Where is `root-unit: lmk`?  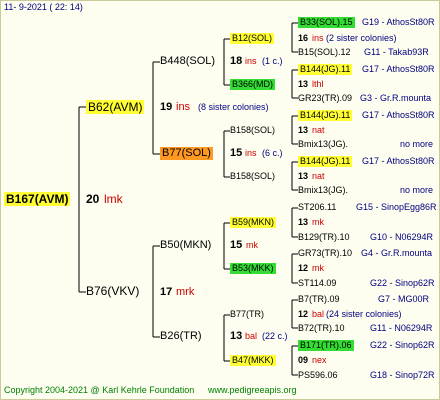 root-unit: lmk is located at coordinates (113, 199).